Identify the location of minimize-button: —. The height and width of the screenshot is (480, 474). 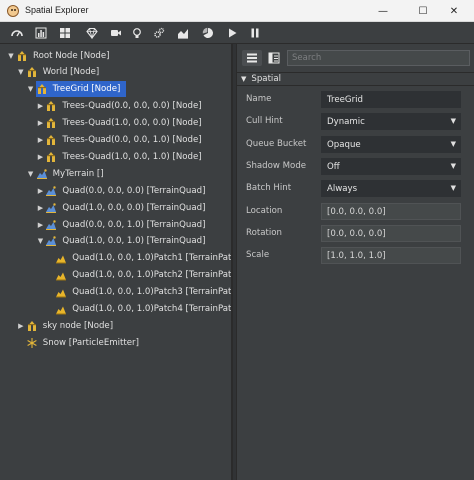
(383, 11).